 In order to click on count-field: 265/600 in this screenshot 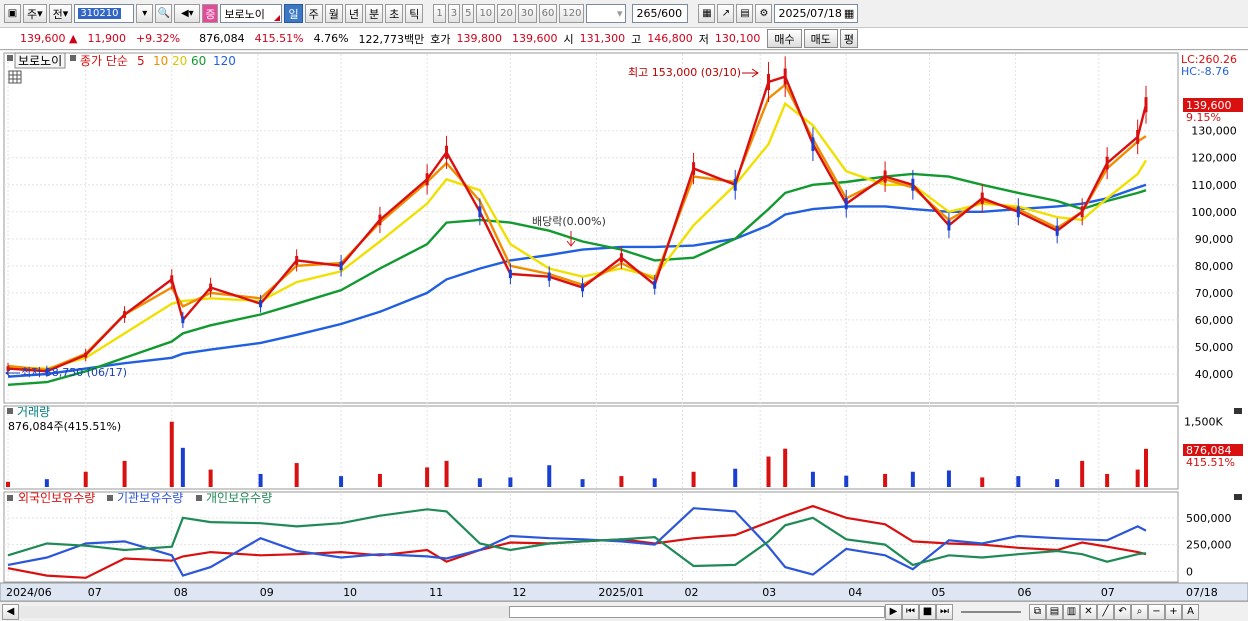, I will do `click(660, 13)`.